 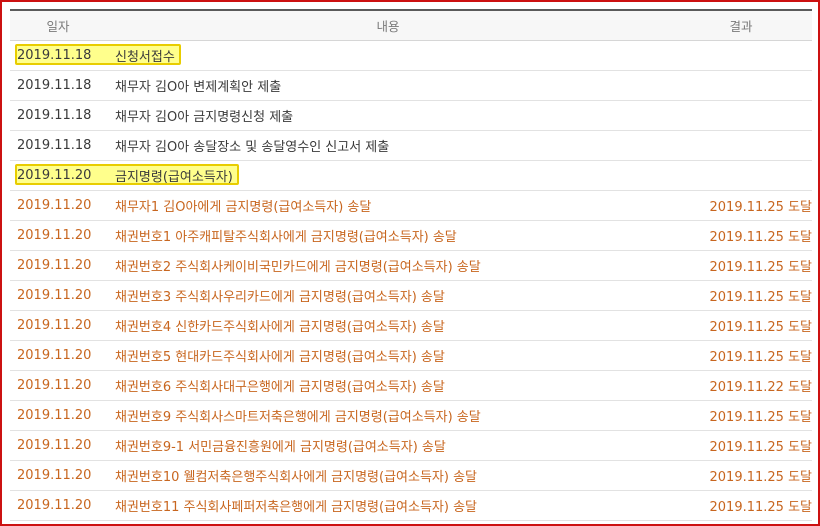 What do you see at coordinates (145, 57) in the screenshot?
I see `row-content: 신청서접수` at bounding box center [145, 57].